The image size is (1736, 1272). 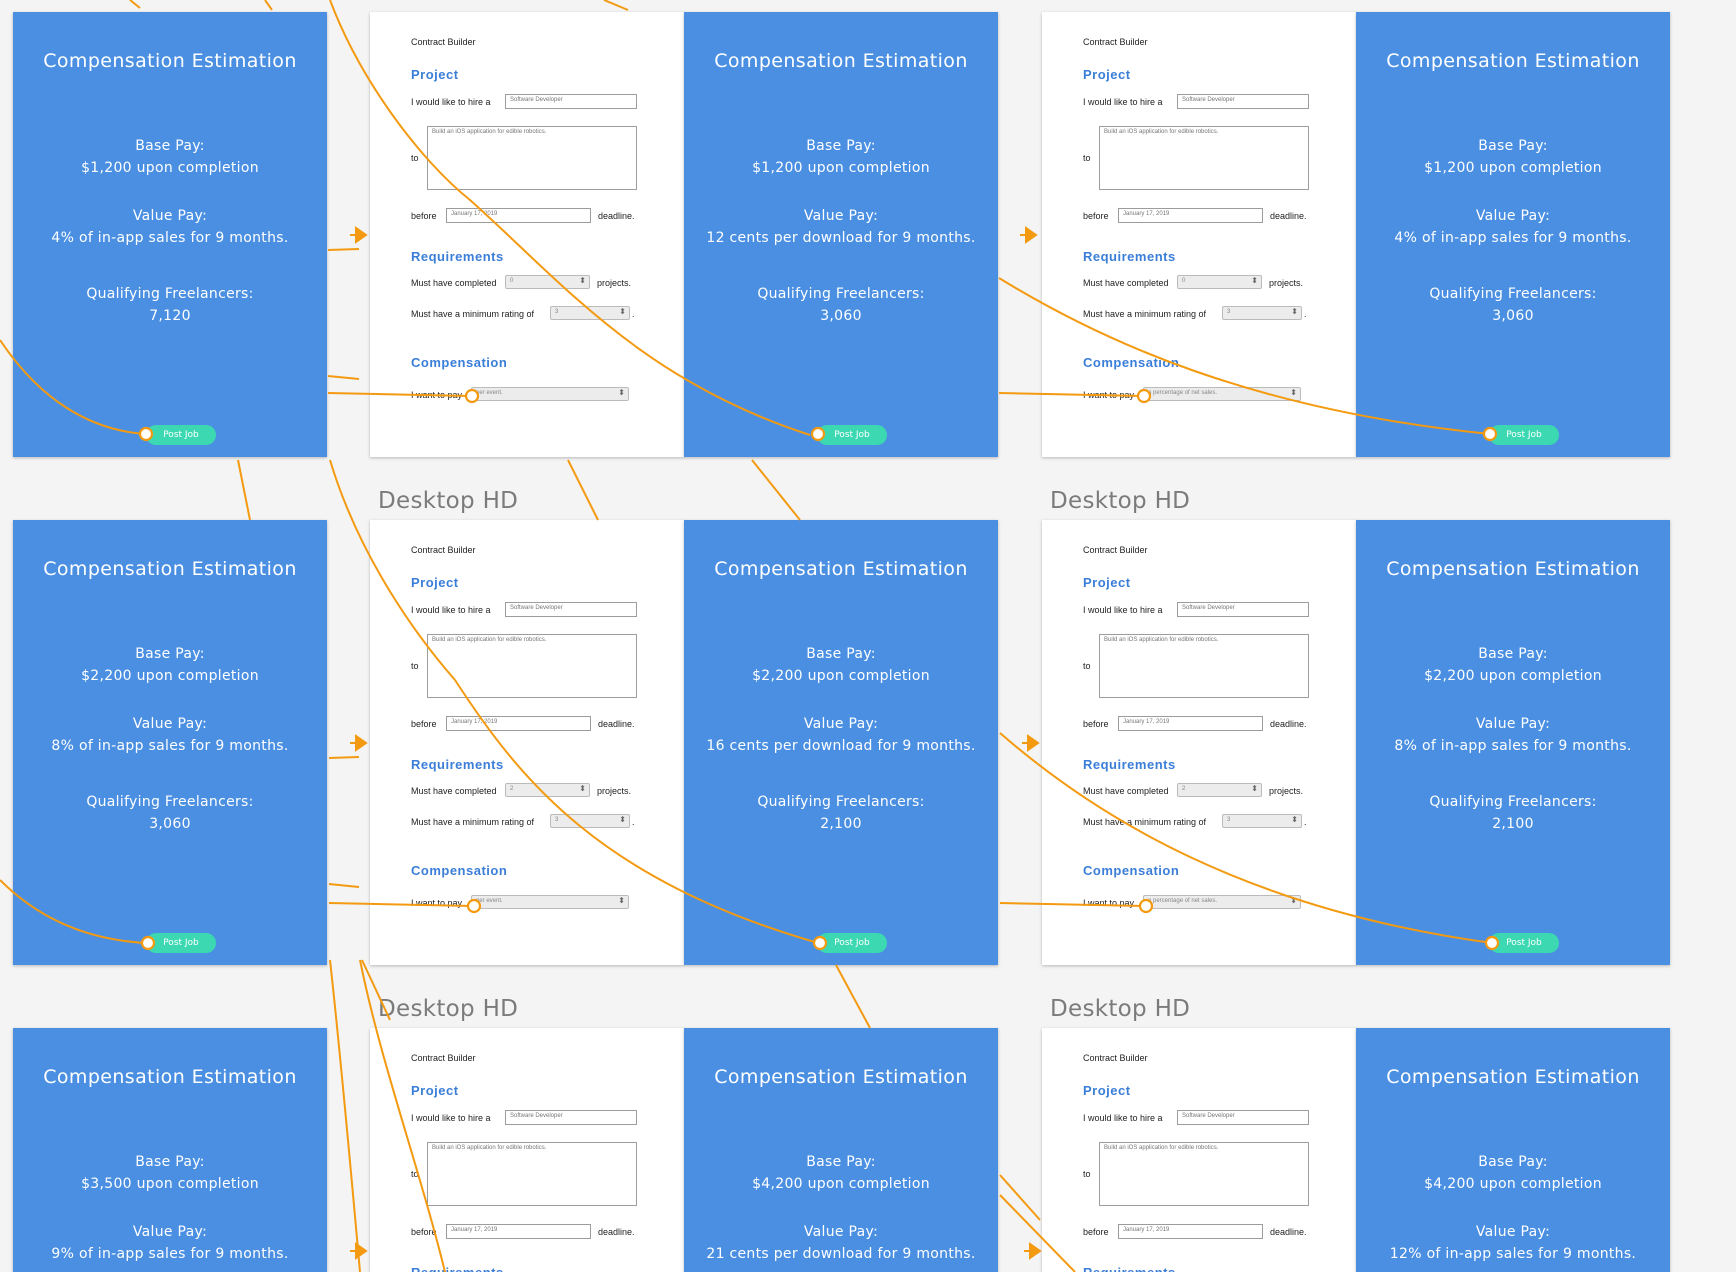 I want to click on section-compensation: Compensation, so click(x=1131, y=870).